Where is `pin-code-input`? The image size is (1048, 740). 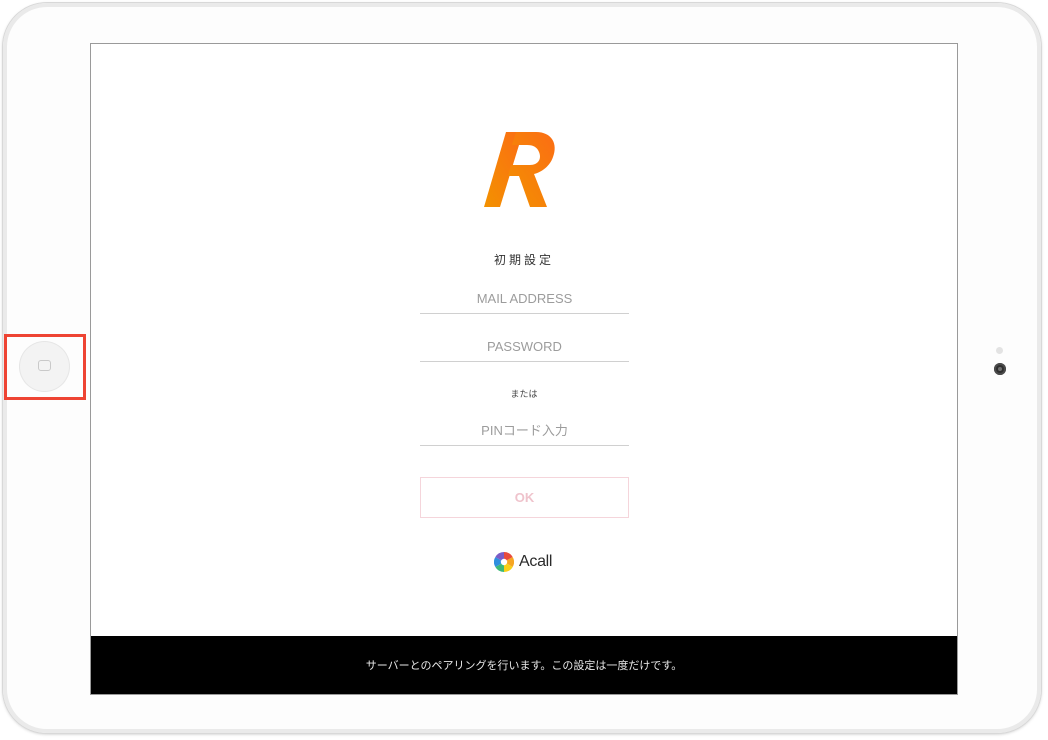
pin-code-input is located at coordinates (524, 430).